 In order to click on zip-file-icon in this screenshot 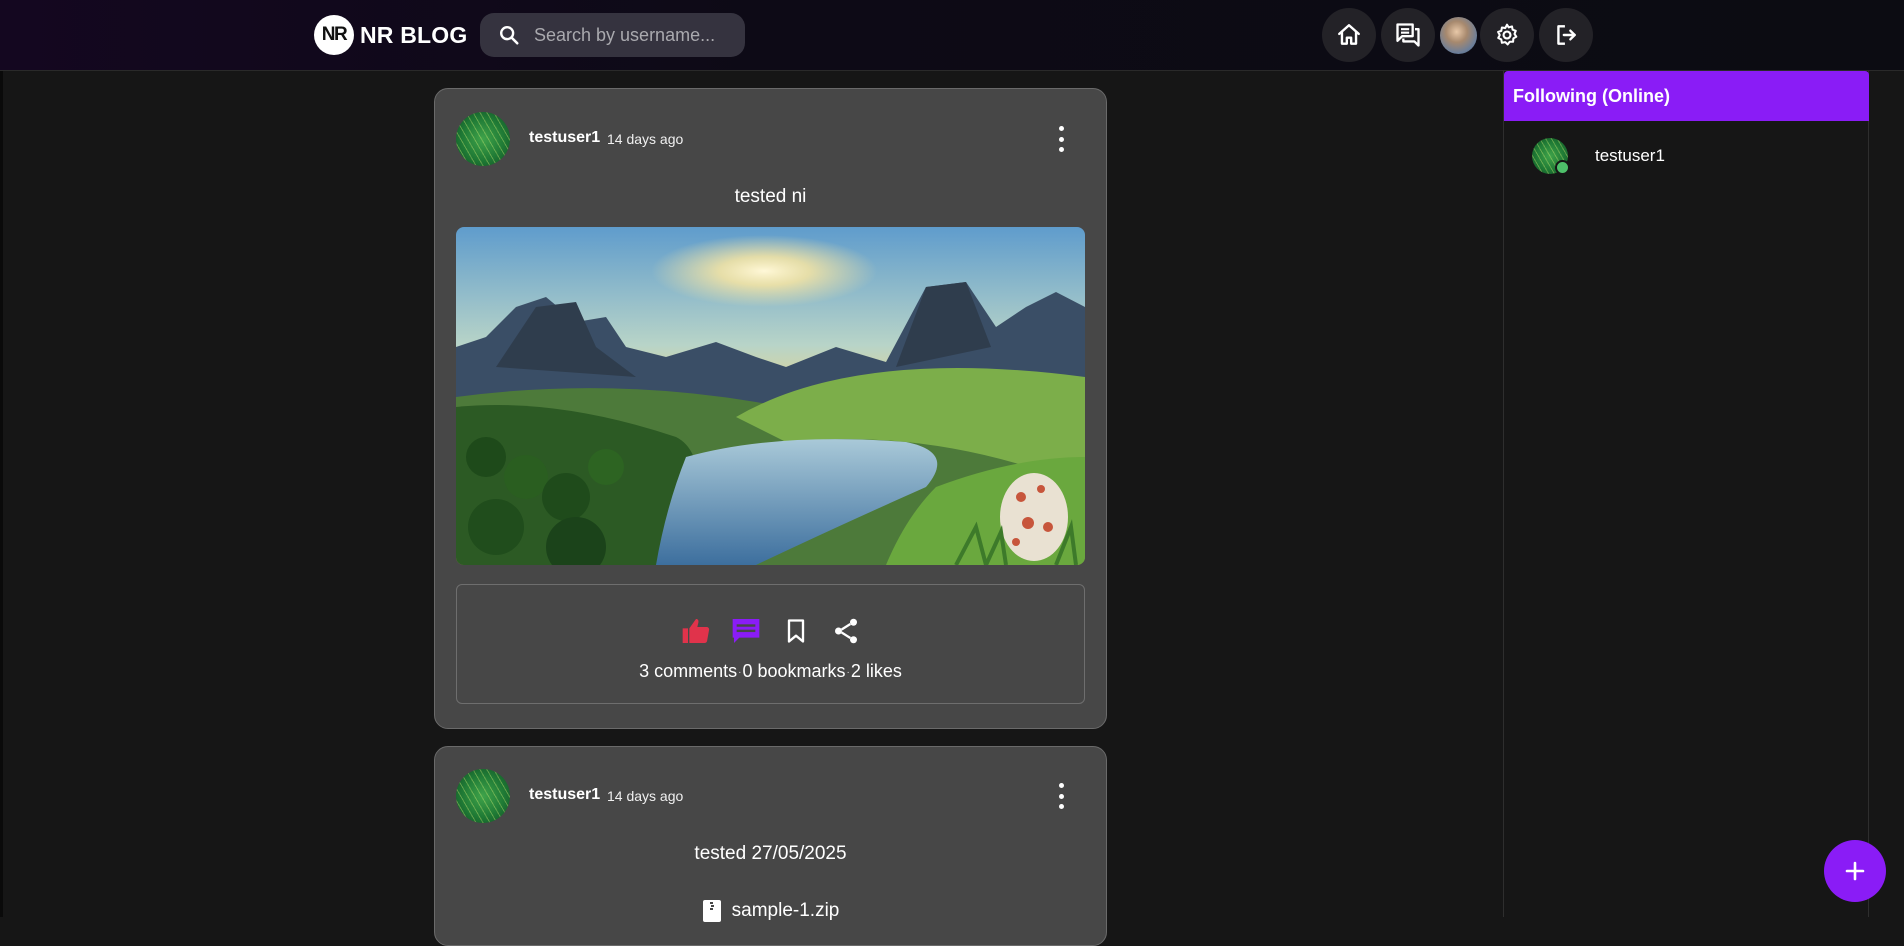, I will do `click(711, 911)`.